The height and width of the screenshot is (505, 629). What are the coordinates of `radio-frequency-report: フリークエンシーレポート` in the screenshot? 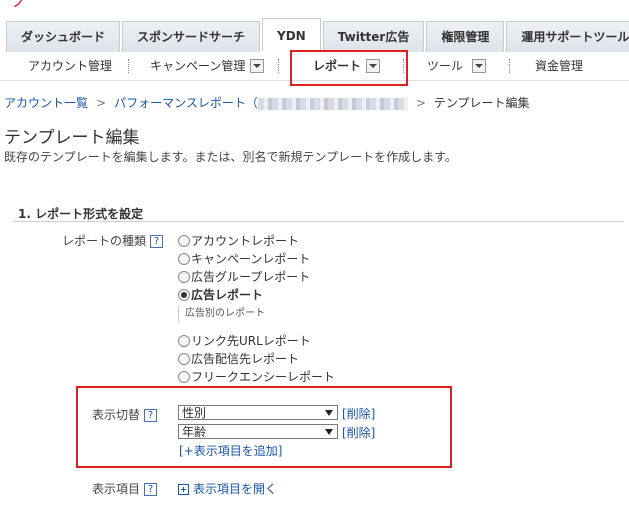 It's located at (256, 376).